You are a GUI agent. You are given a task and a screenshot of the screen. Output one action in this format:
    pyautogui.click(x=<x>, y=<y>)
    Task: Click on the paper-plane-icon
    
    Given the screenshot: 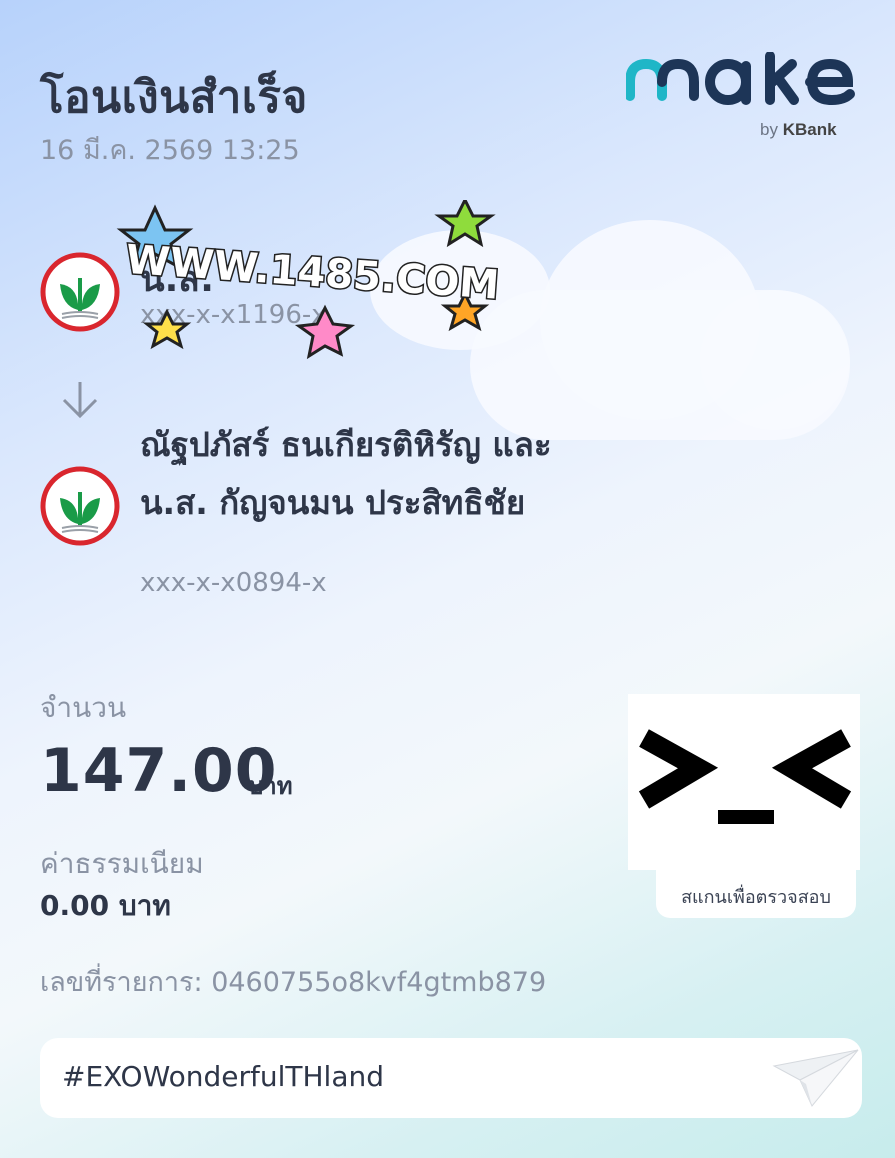 What is the action you would take?
    pyautogui.click(x=815, y=1078)
    